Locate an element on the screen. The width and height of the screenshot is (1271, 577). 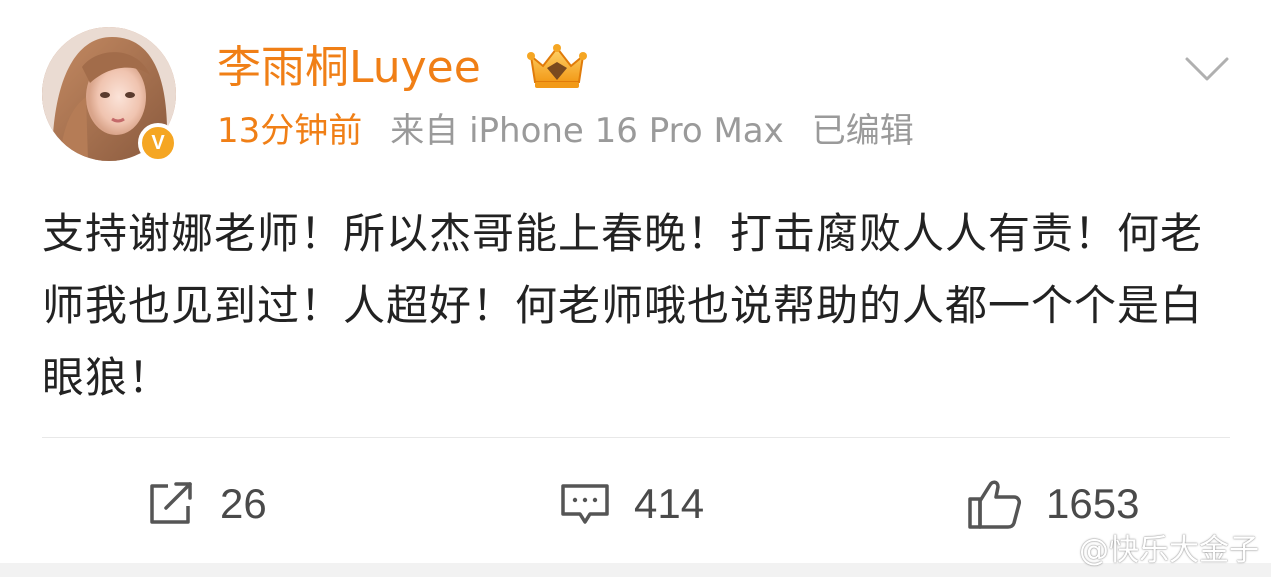
comment-count: 414 is located at coordinates (669, 503).